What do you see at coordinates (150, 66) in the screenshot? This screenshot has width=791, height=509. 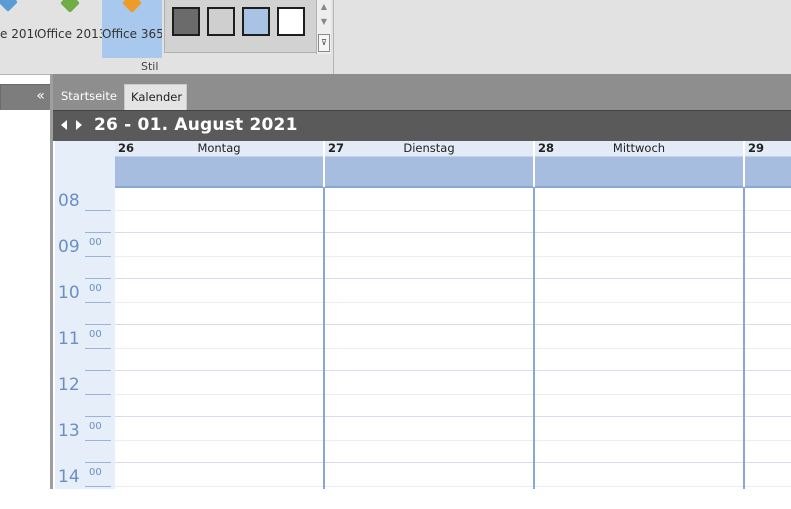 I see `ribbon-group-label: Stil` at bounding box center [150, 66].